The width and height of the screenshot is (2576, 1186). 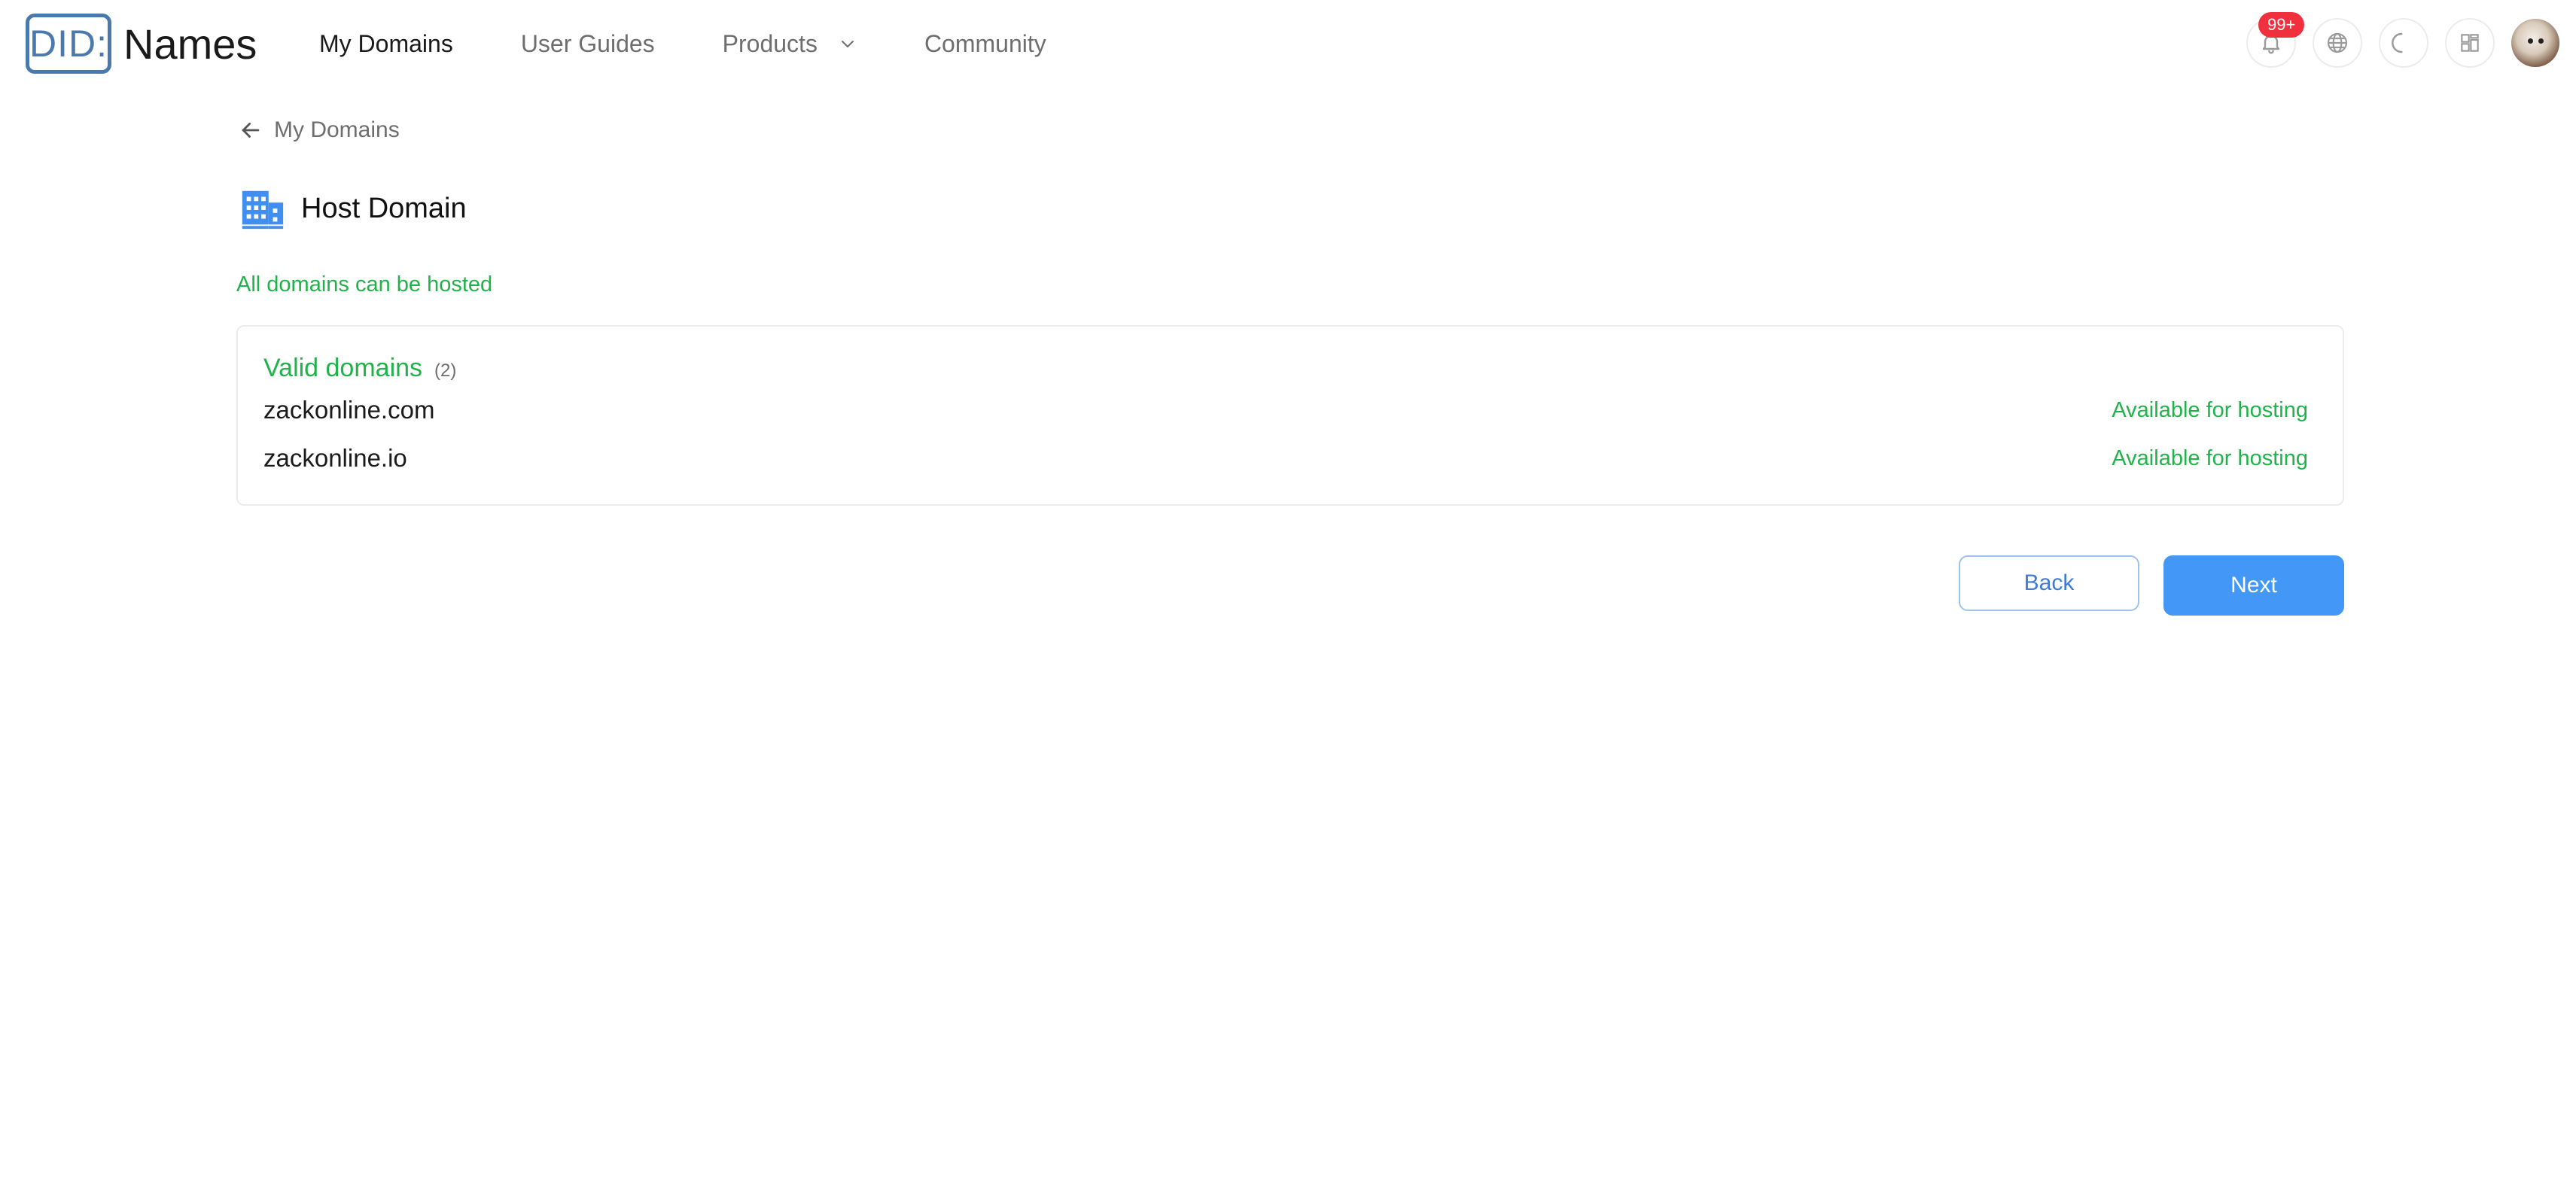 What do you see at coordinates (848, 44) in the screenshot?
I see `chevron-down-icon` at bounding box center [848, 44].